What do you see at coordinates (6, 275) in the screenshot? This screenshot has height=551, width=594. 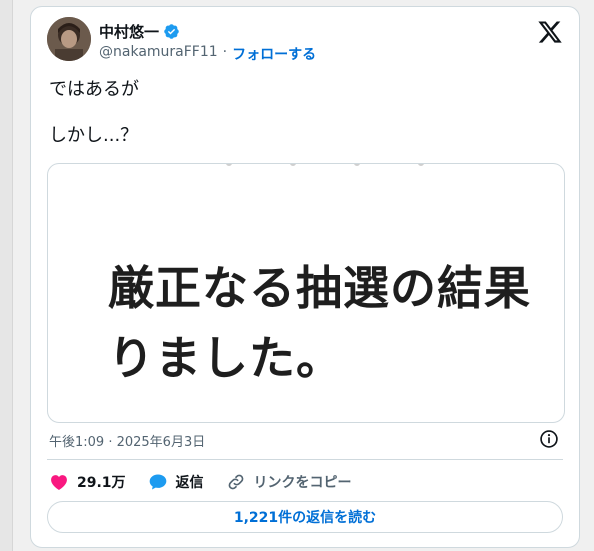 I see `page-edge` at bounding box center [6, 275].